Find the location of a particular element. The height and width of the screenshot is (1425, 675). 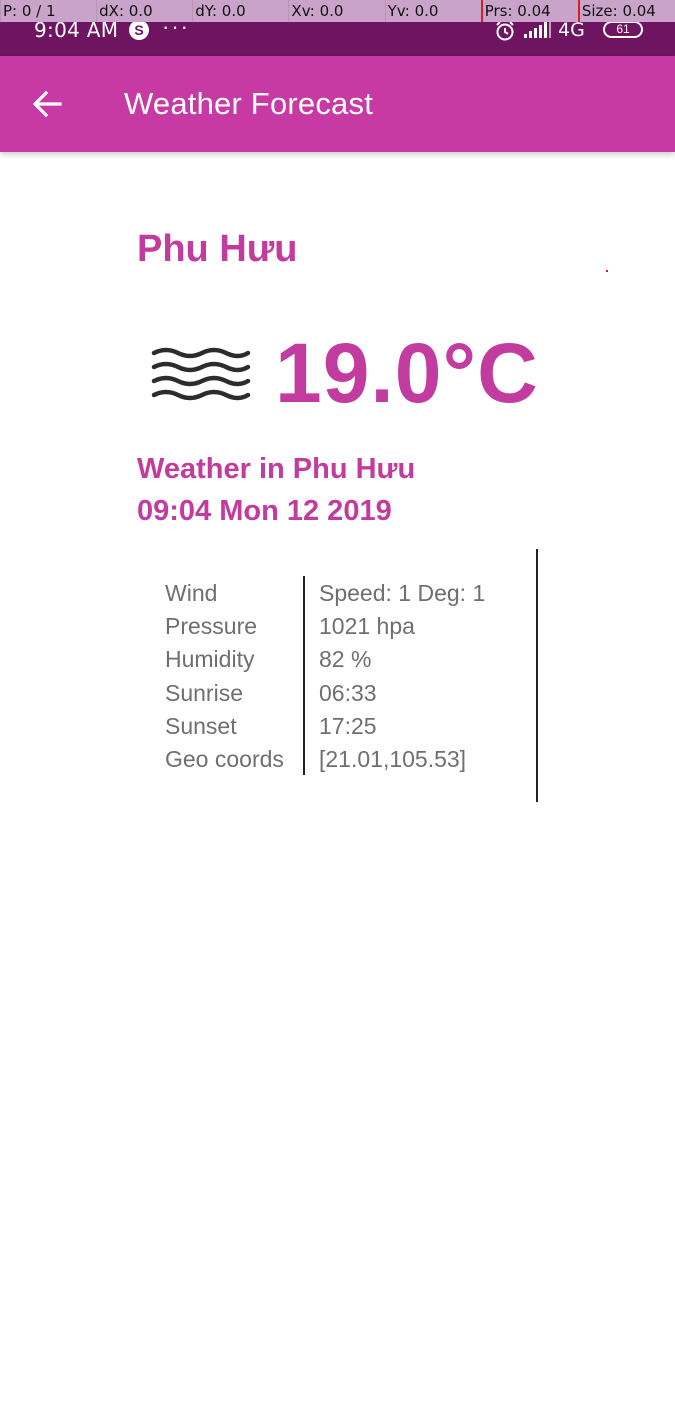

debug-xv: Xv: 0.0 is located at coordinates (336, 11).